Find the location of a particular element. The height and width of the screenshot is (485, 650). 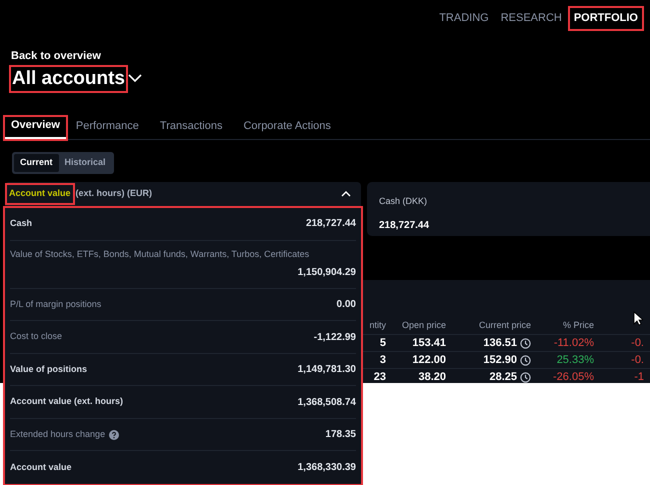

toggle-option: Current is located at coordinates (36, 163).